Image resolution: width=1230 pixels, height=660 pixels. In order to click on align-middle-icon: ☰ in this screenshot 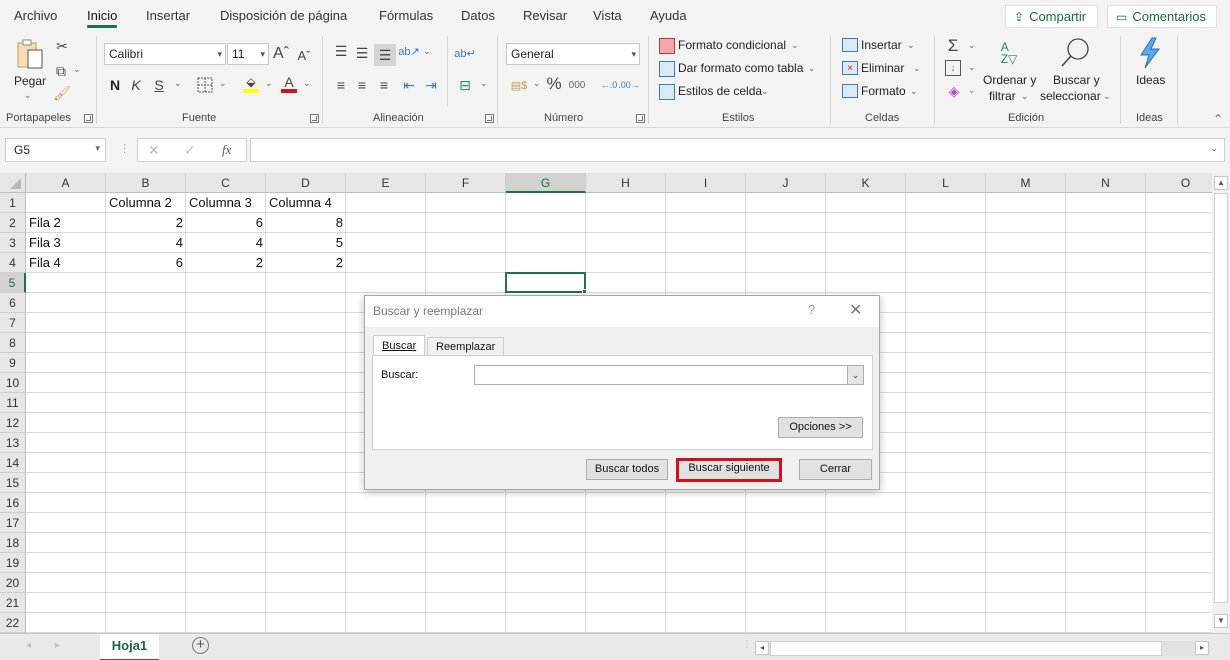, I will do `click(362, 53)`.